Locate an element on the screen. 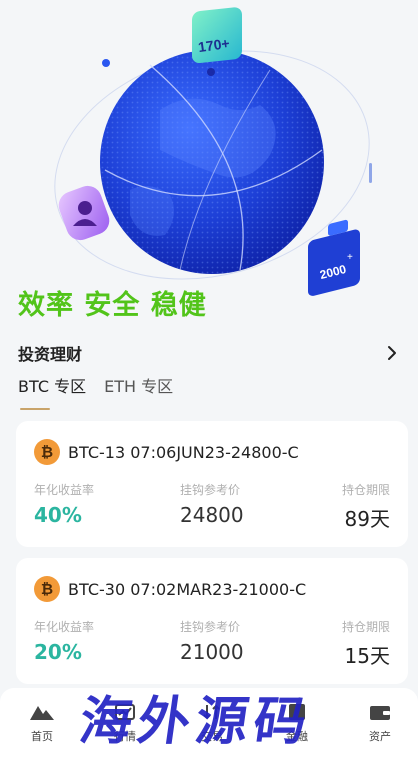 This screenshot has width=418, height=760. watermark-text: 海外源码 is located at coordinates (196, 721).